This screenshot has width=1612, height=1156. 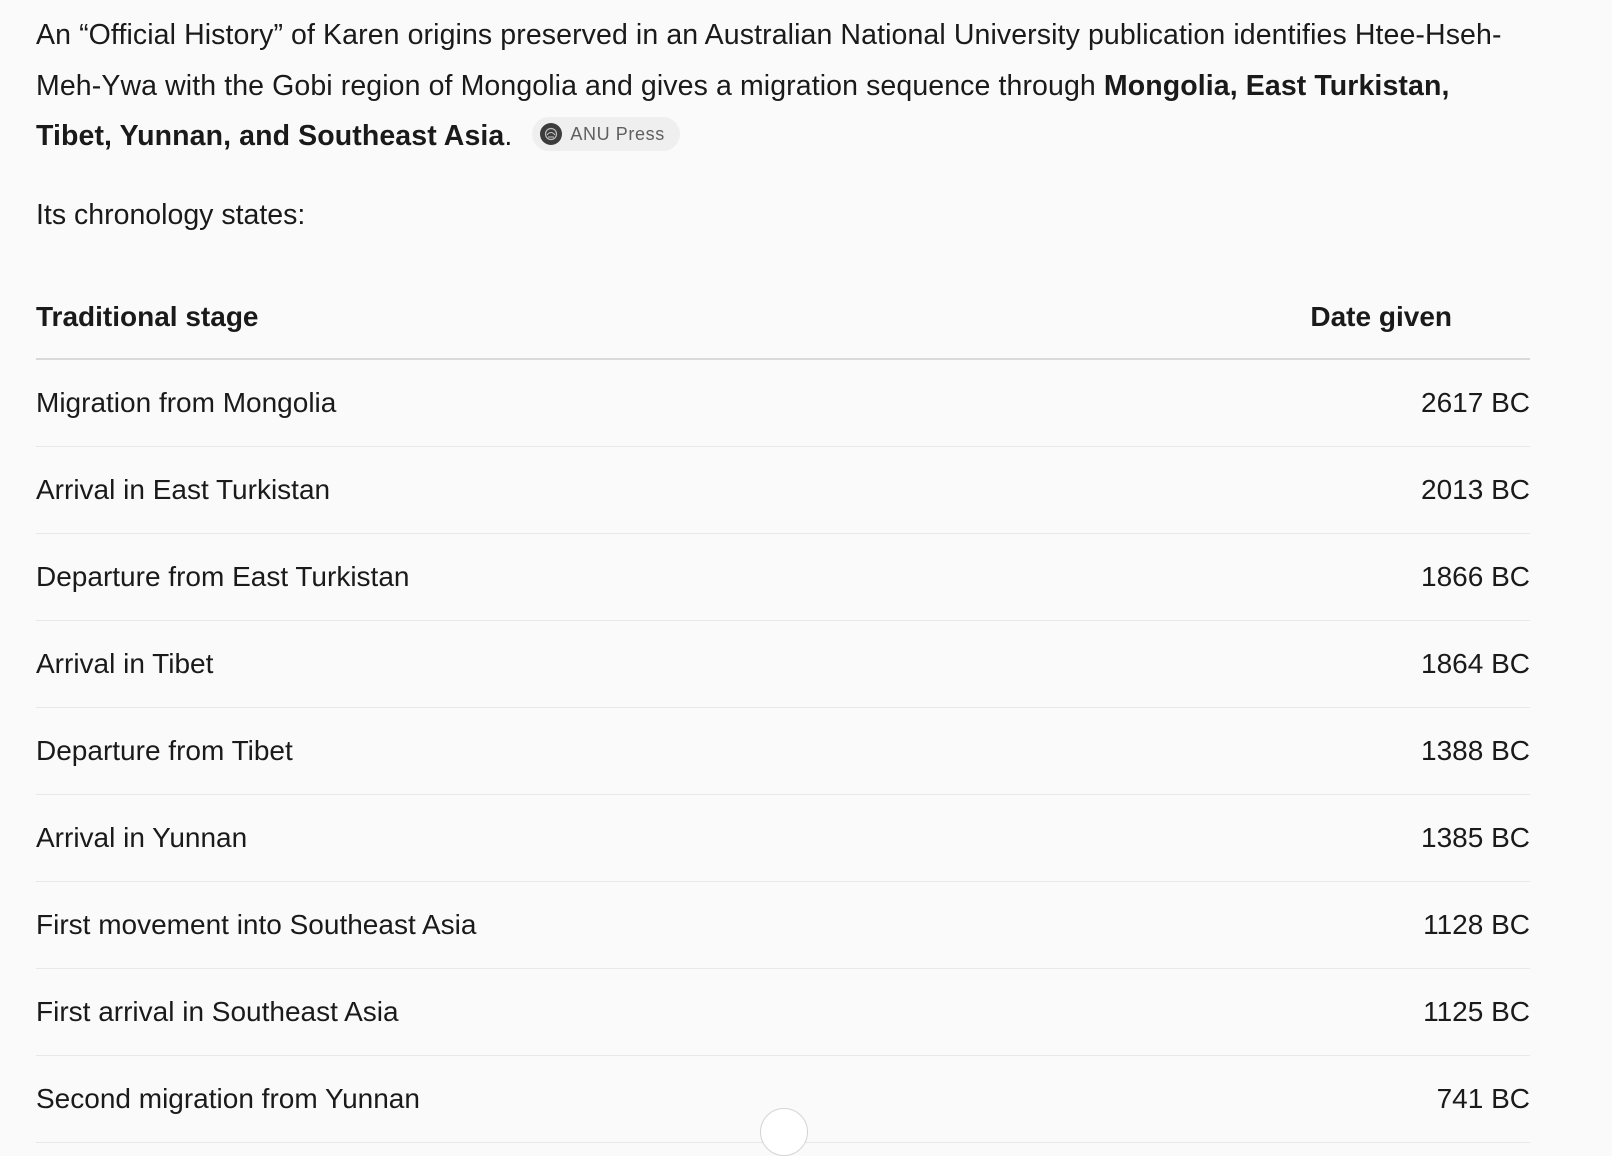 What do you see at coordinates (534, 402) in the screenshot?
I see `stage-cell: Migration from Mongolia` at bounding box center [534, 402].